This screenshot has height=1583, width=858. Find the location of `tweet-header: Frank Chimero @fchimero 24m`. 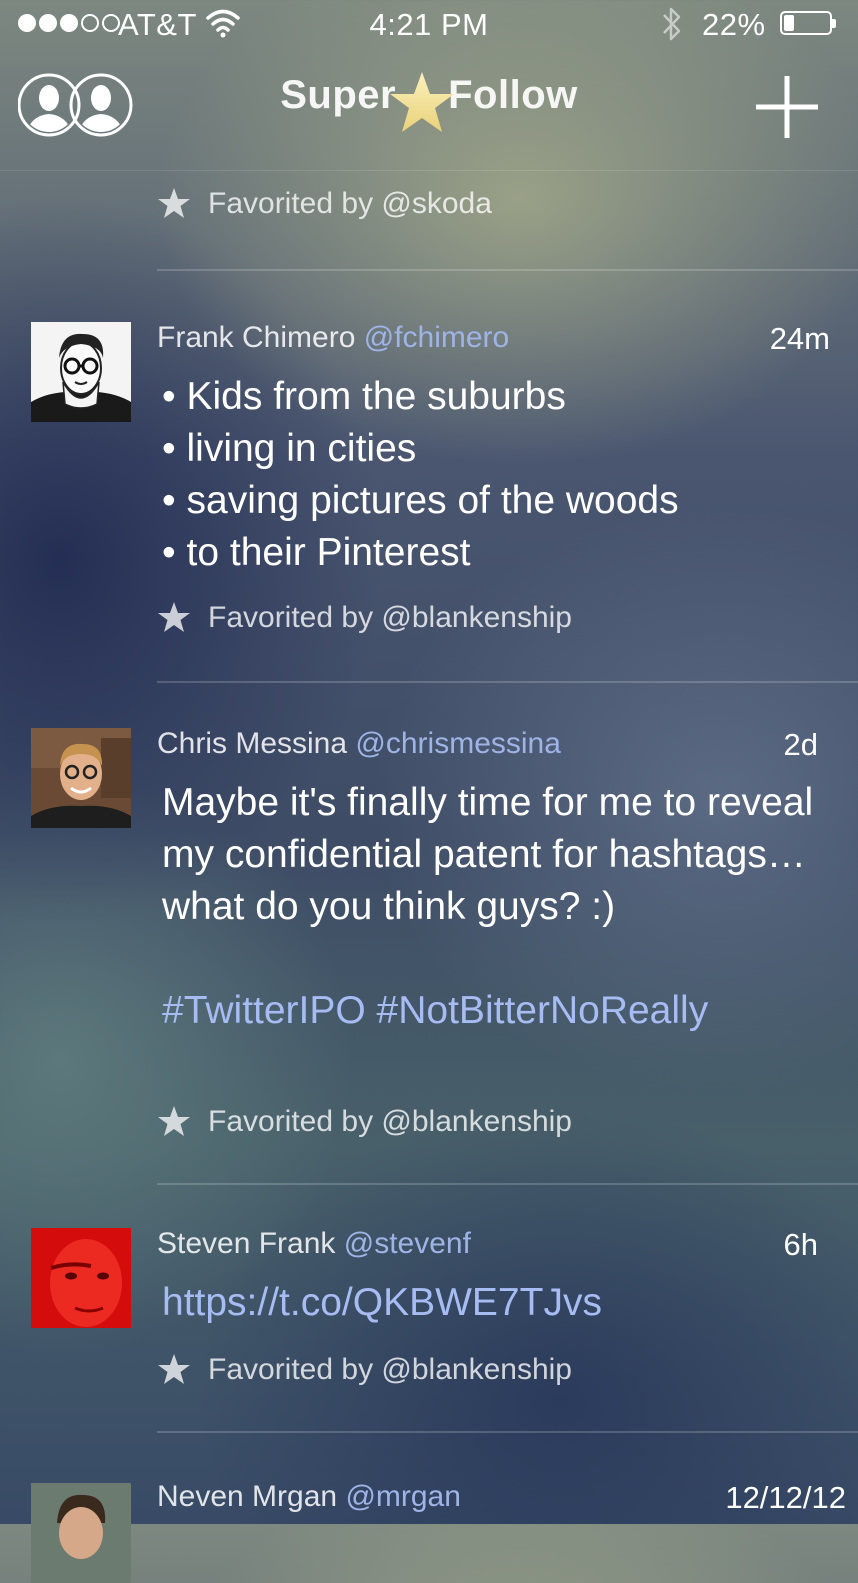

tweet-header: Frank Chimero @fchimero 24m is located at coordinates (493, 339).